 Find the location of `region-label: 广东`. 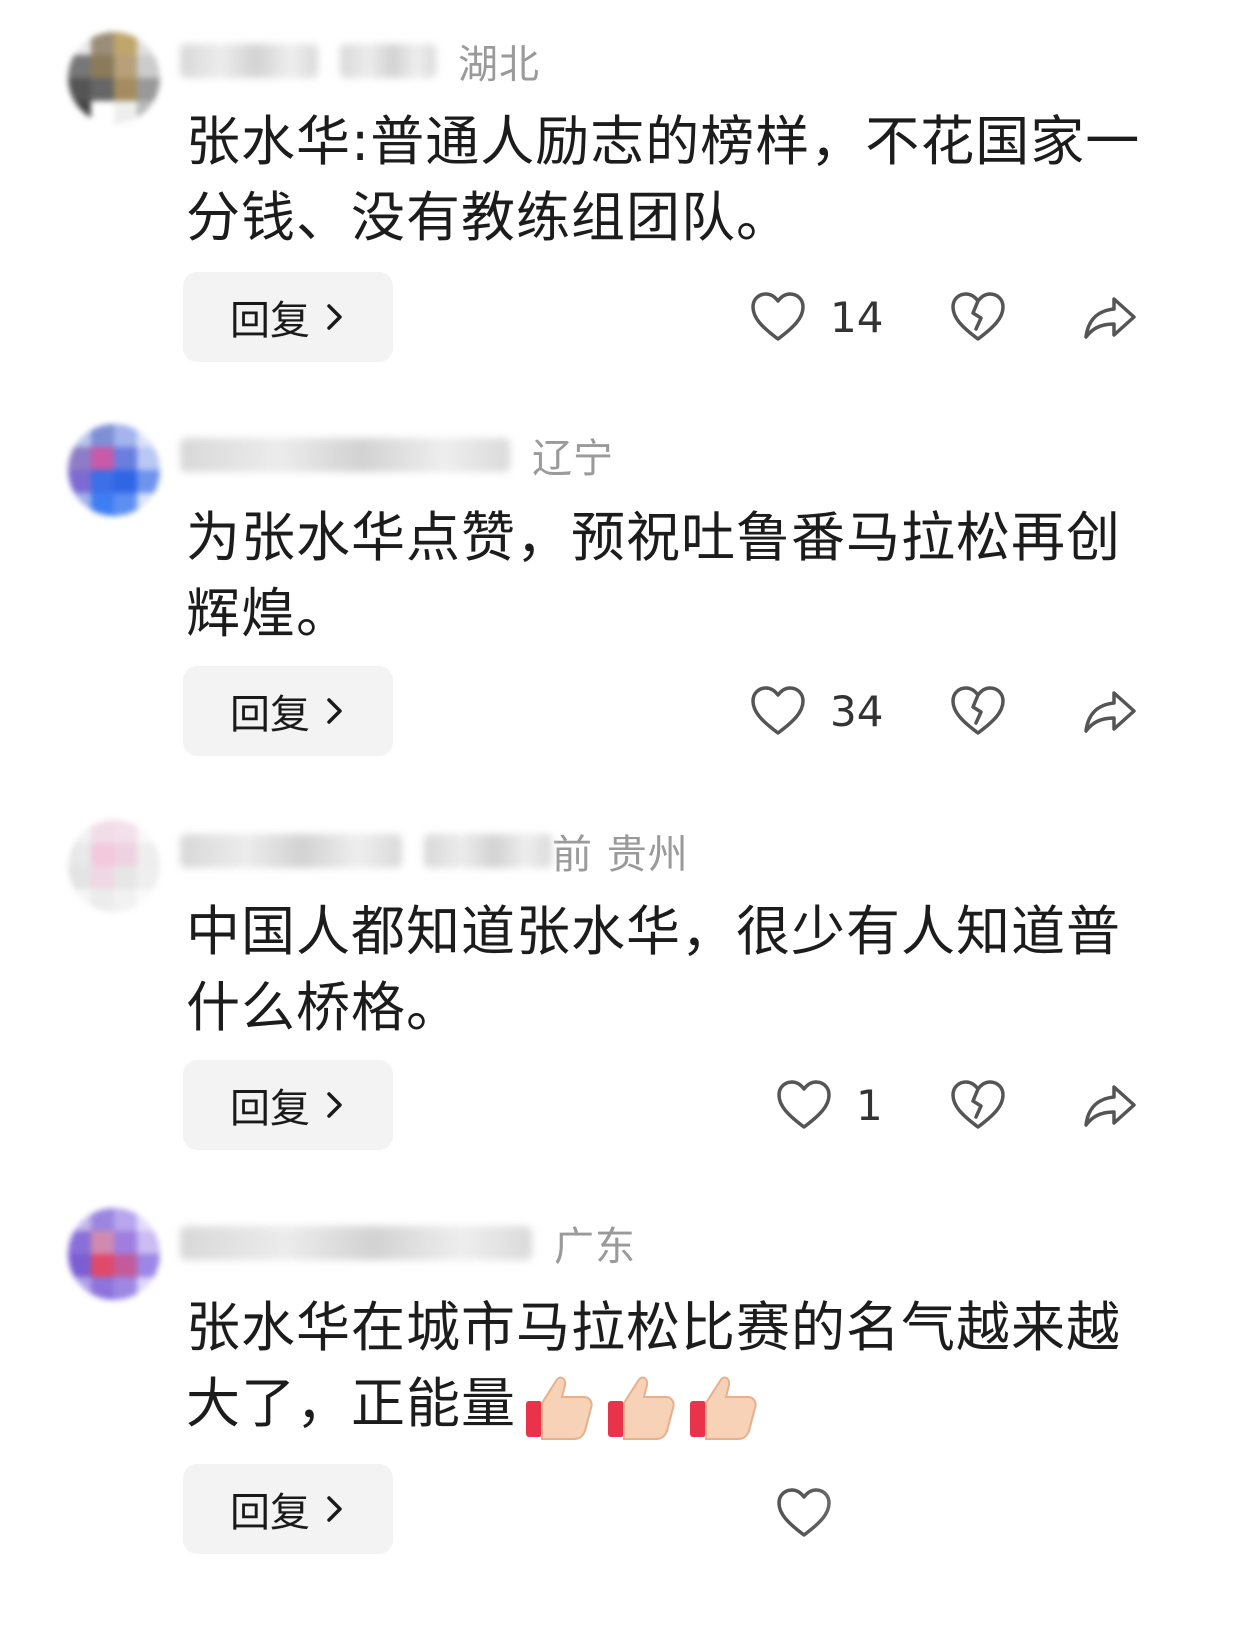

region-label: 广东 is located at coordinates (595, 1247).